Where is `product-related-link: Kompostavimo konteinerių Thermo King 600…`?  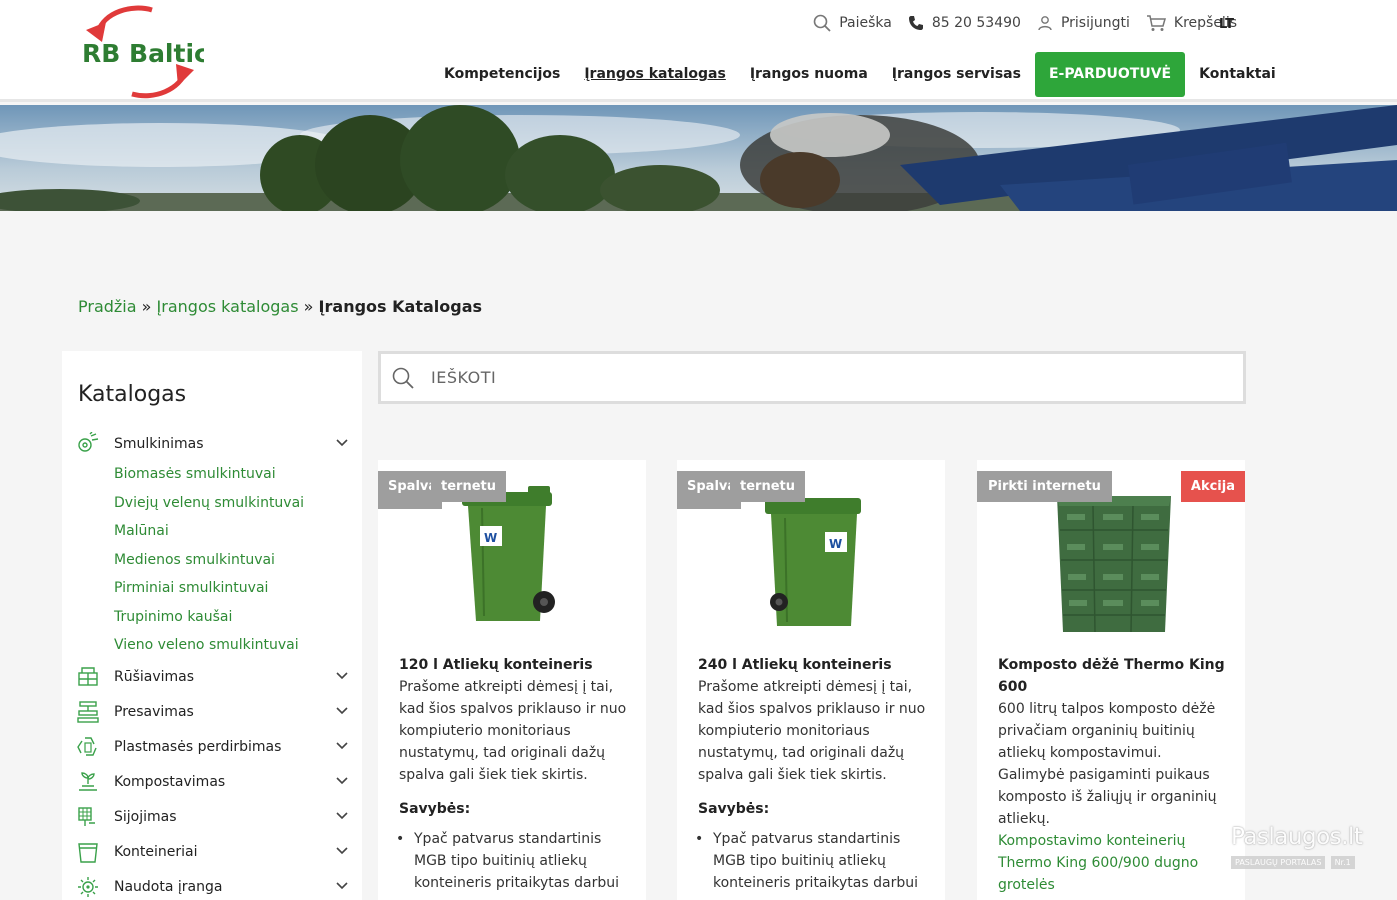
product-related-link: Kompostavimo konteinerių Thermo King 600… is located at coordinates (1113, 863).